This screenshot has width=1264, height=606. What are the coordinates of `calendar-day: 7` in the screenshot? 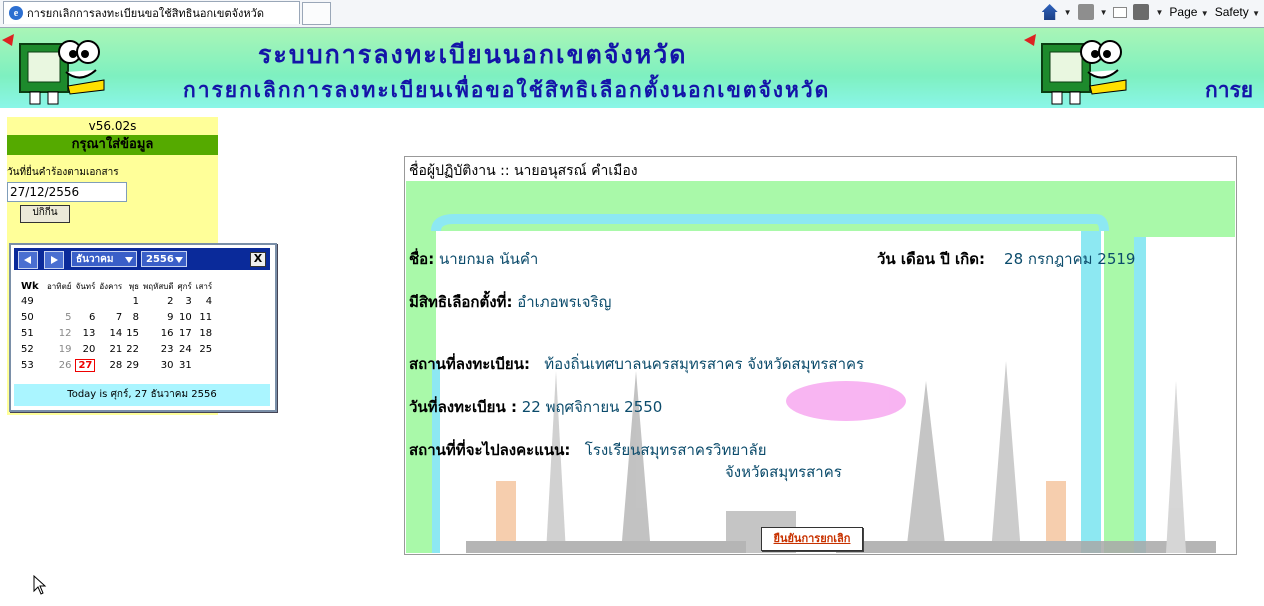 It's located at (112, 317).